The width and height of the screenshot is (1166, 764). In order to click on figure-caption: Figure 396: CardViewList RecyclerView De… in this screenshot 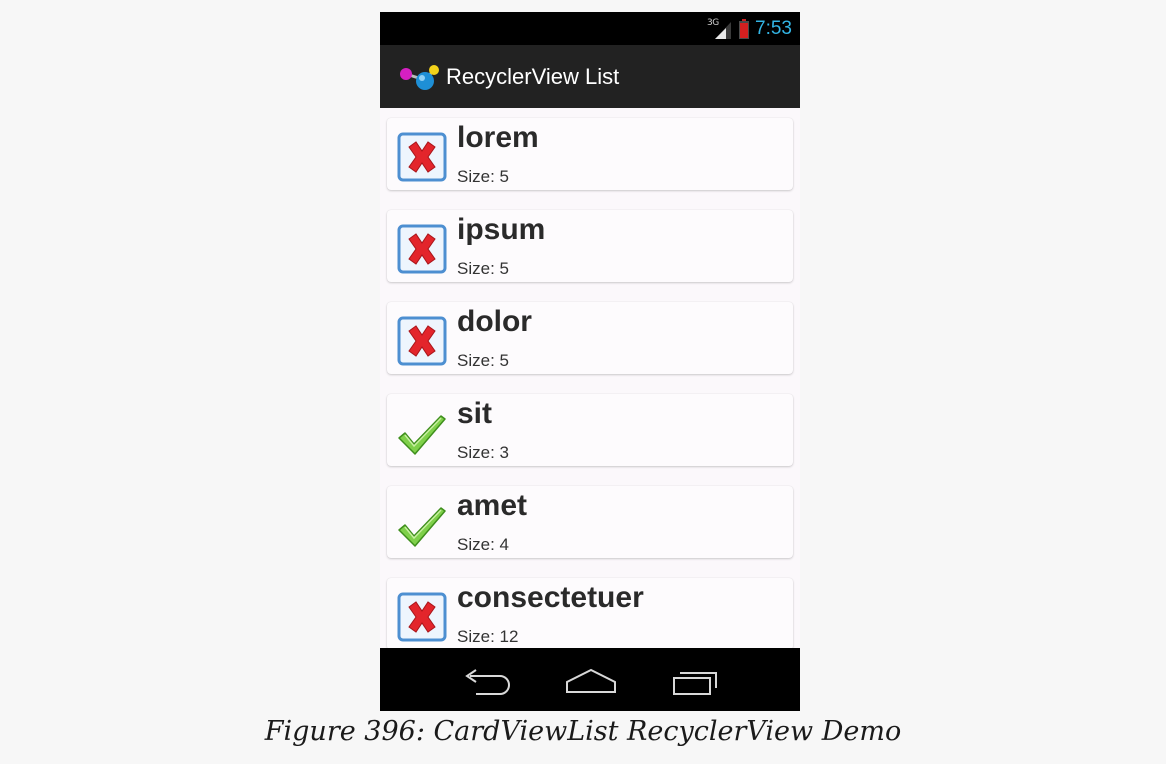, I will do `click(583, 731)`.